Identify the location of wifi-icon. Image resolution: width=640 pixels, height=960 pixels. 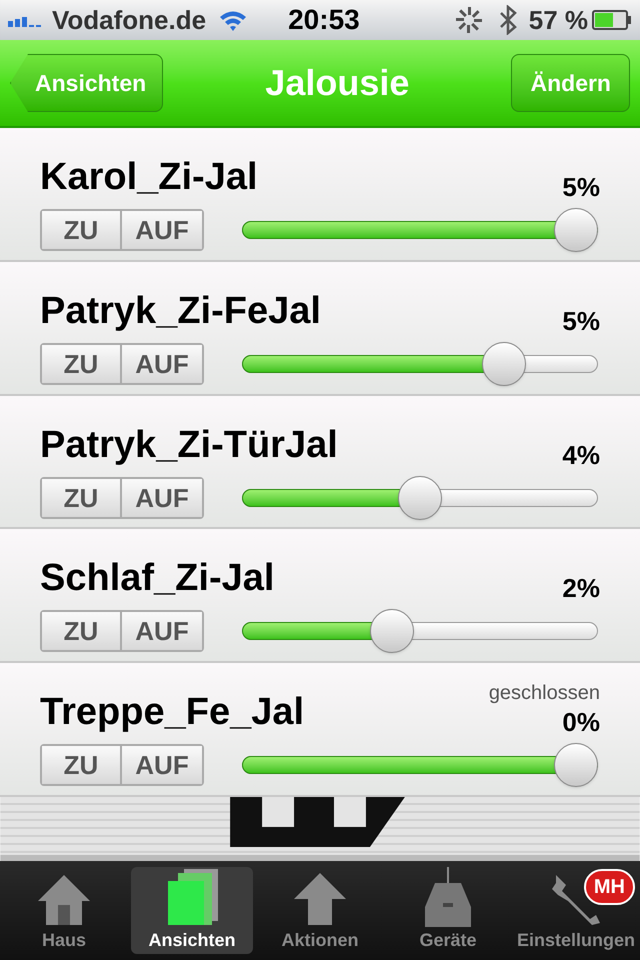
(233, 20).